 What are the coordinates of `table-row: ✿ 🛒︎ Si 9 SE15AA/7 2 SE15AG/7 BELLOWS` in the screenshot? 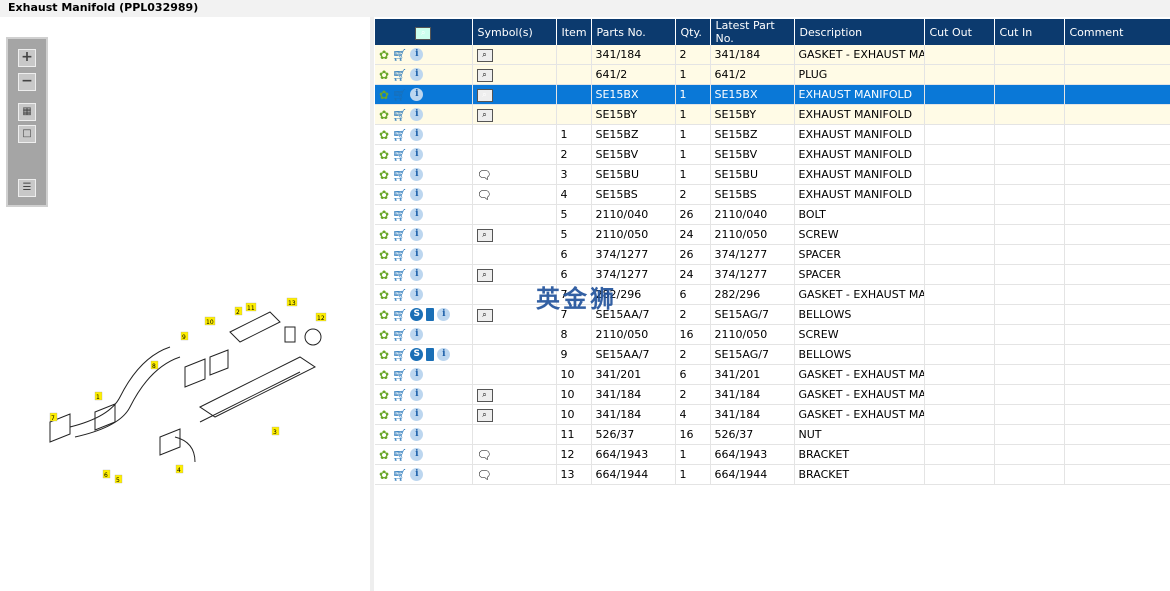 It's located at (772, 354).